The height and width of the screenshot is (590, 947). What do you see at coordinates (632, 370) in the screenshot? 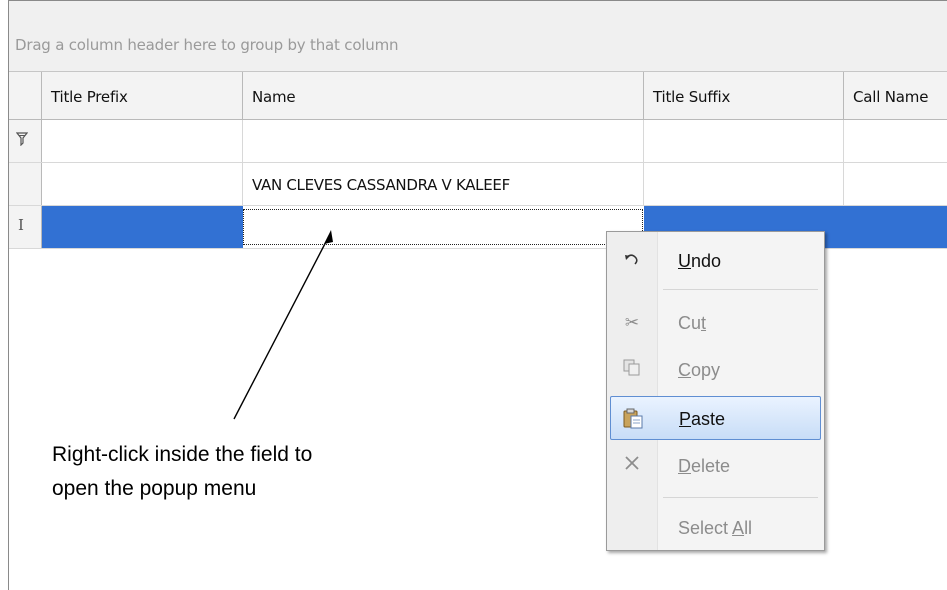
I see `copy-icon` at bounding box center [632, 370].